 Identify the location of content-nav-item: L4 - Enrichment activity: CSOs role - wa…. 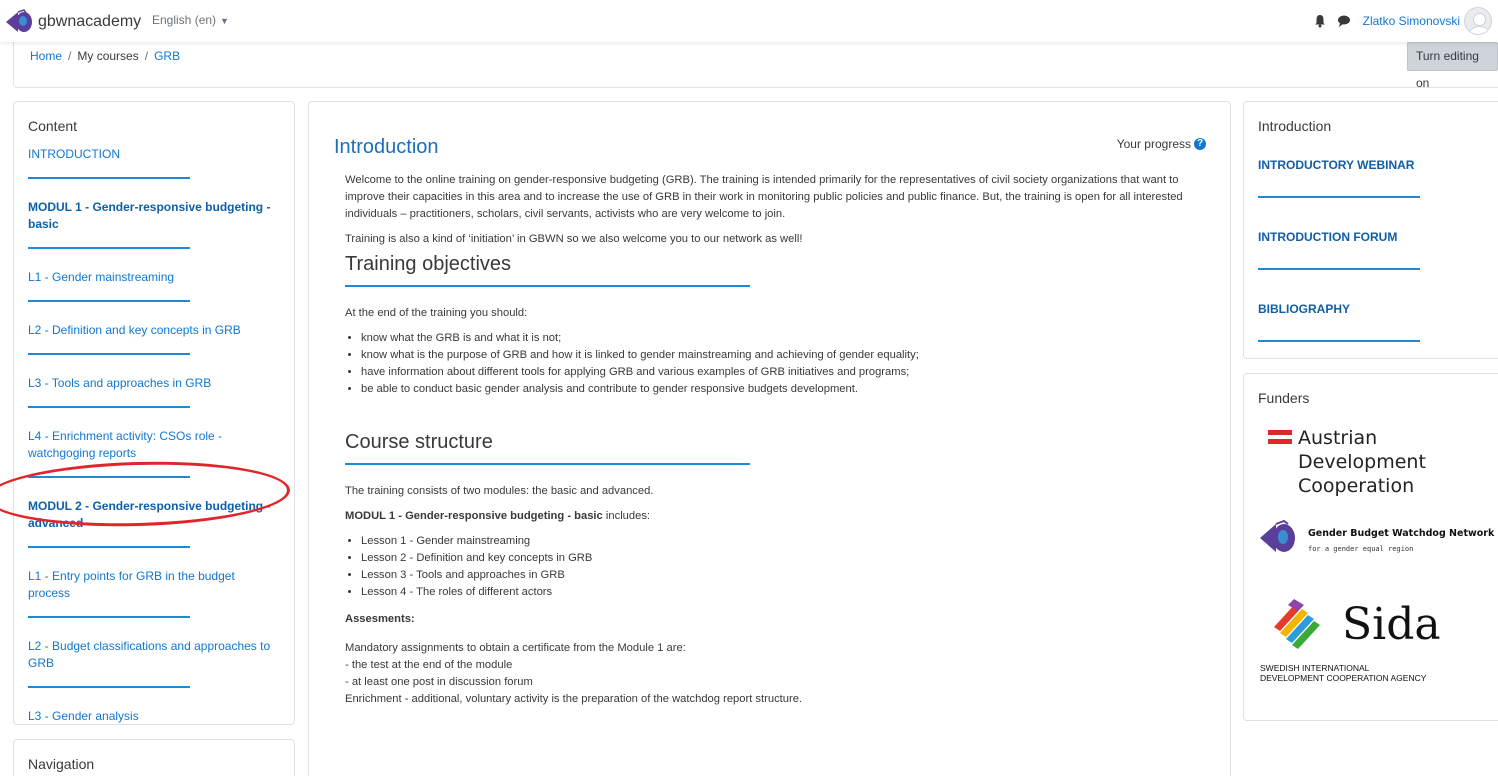
(154, 445).